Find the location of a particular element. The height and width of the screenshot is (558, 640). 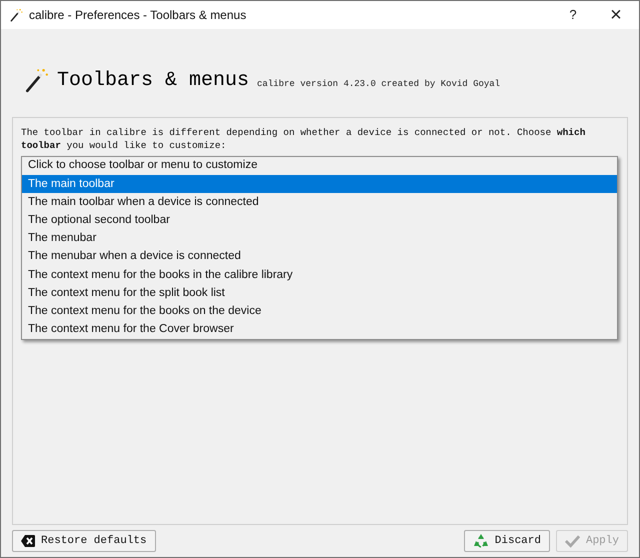

recycle-icon is located at coordinates (480, 541).